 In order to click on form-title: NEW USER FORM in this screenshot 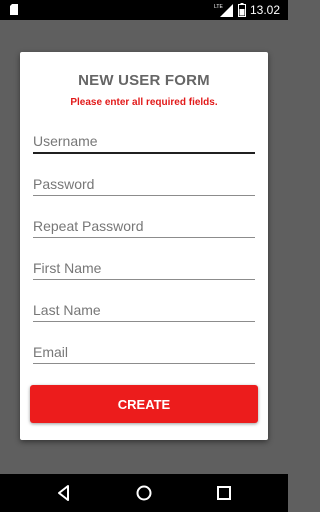, I will do `click(144, 80)`.